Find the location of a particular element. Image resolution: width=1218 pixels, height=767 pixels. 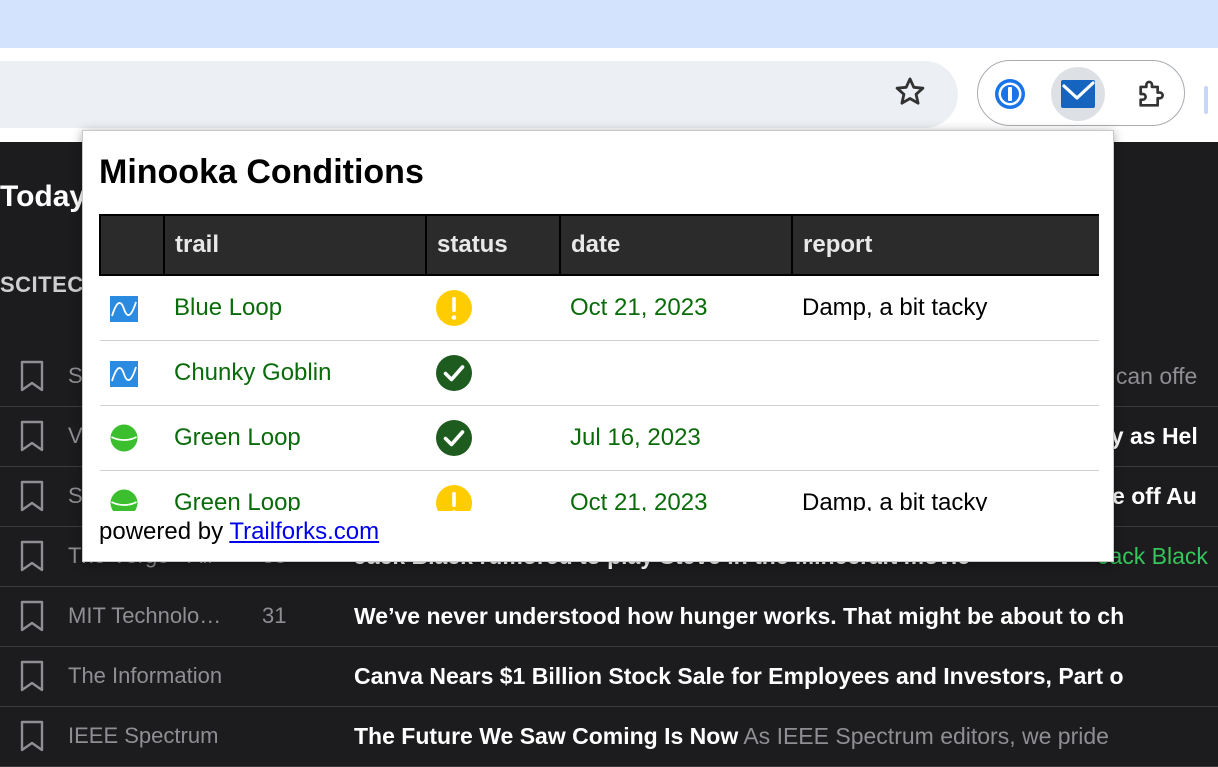

table-row: Blue Loop Oct 21, 2023 Damp, a bit tacky is located at coordinates (599, 308).